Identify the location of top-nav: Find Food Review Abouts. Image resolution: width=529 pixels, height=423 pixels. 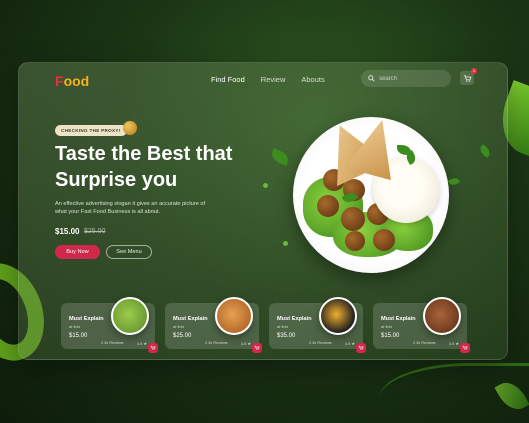
(268, 79).